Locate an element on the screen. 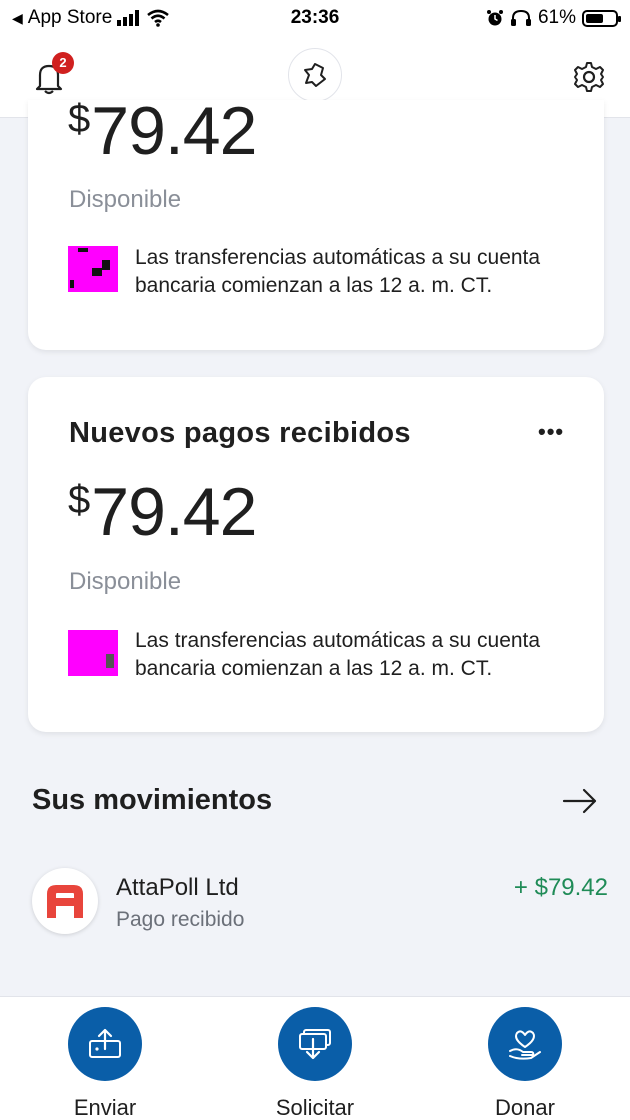  donate-label: Donar is located at coordinates (525, 1107).